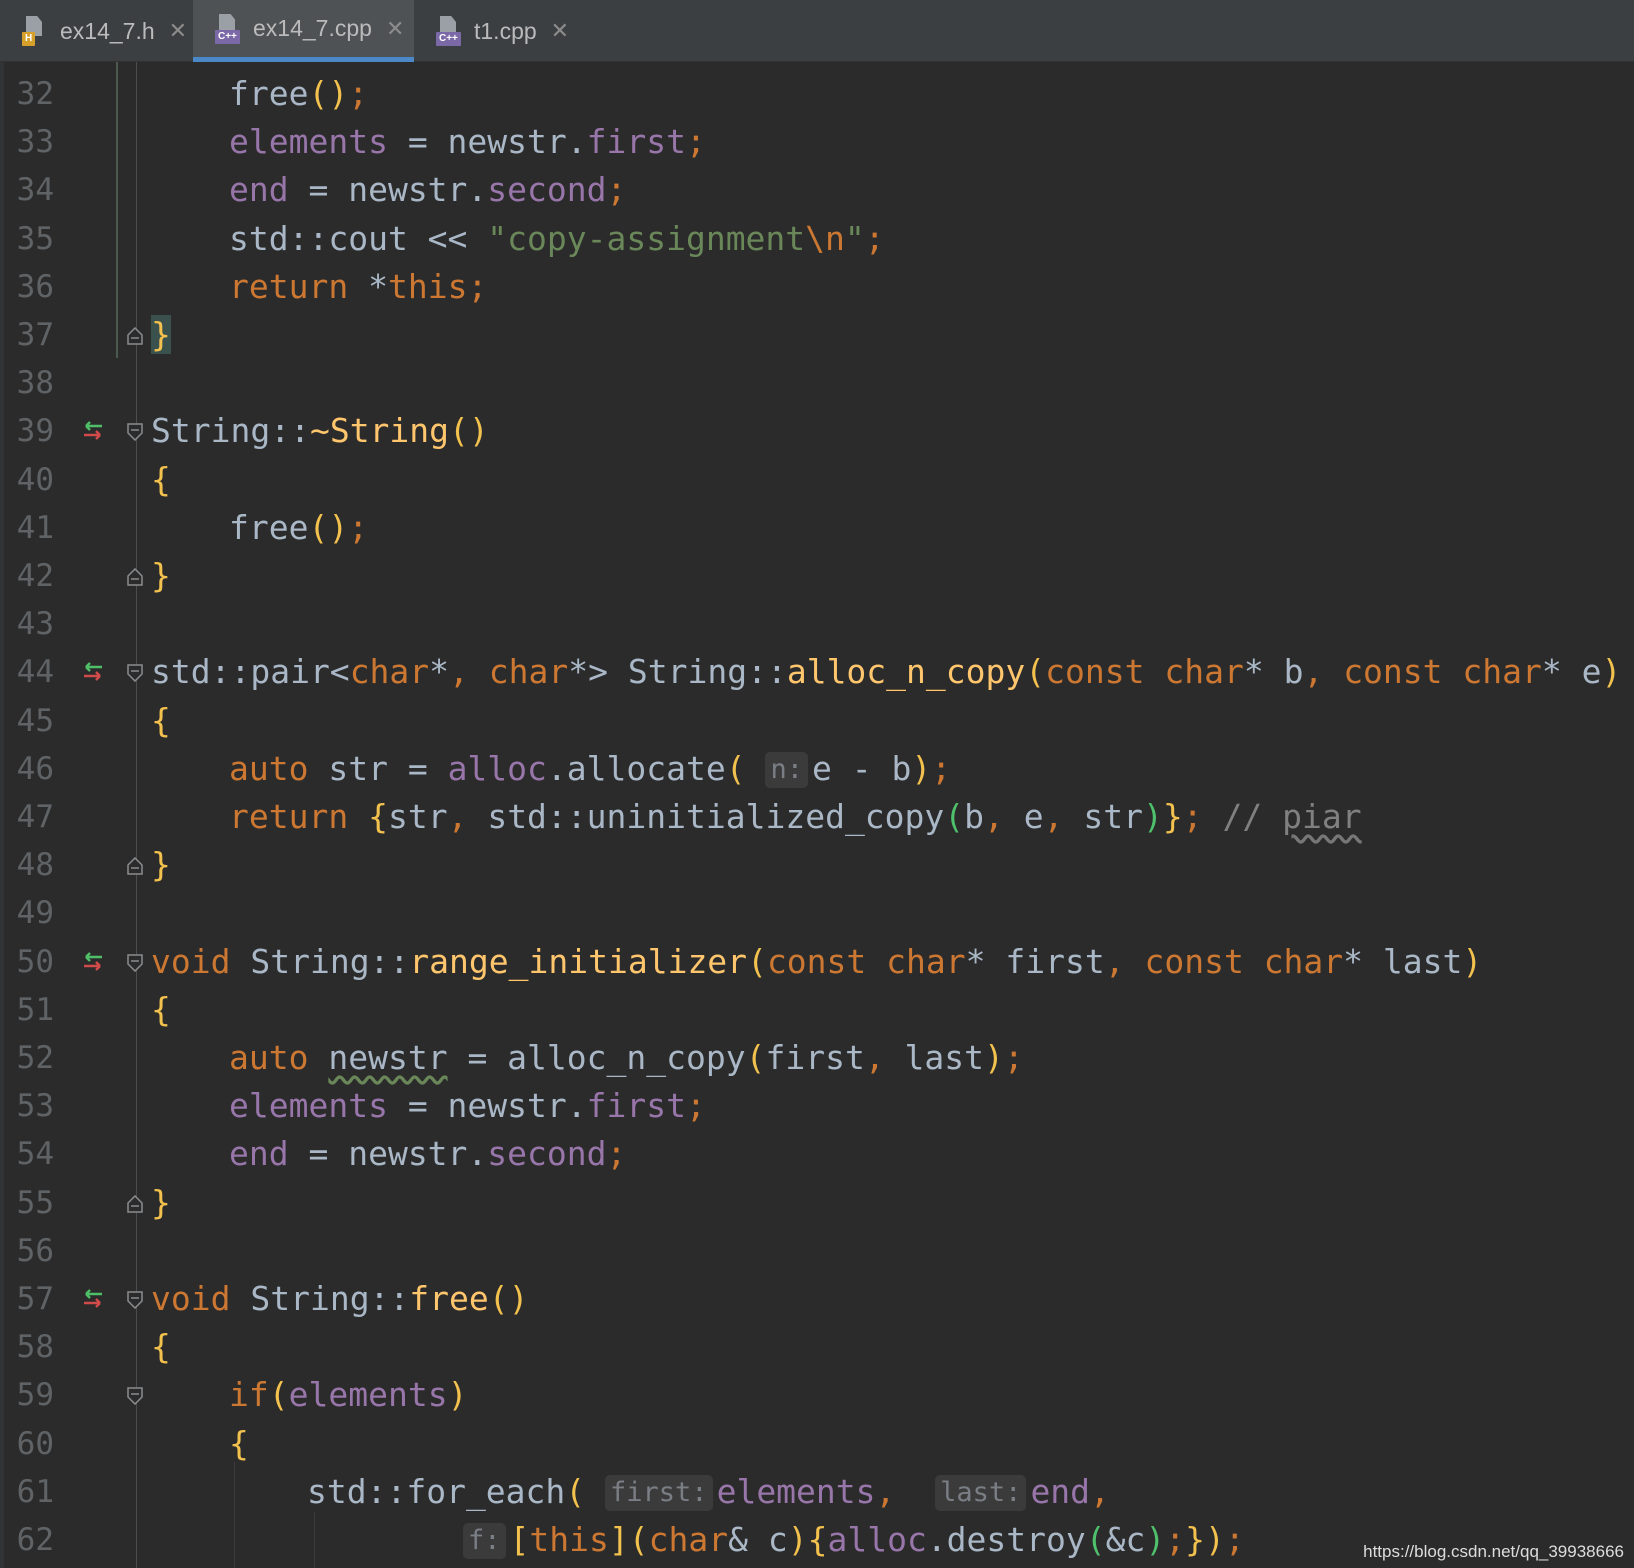  Describe the element at coordinates (35, 1202) in the screenshot. I see `line-number: 55` at that location.